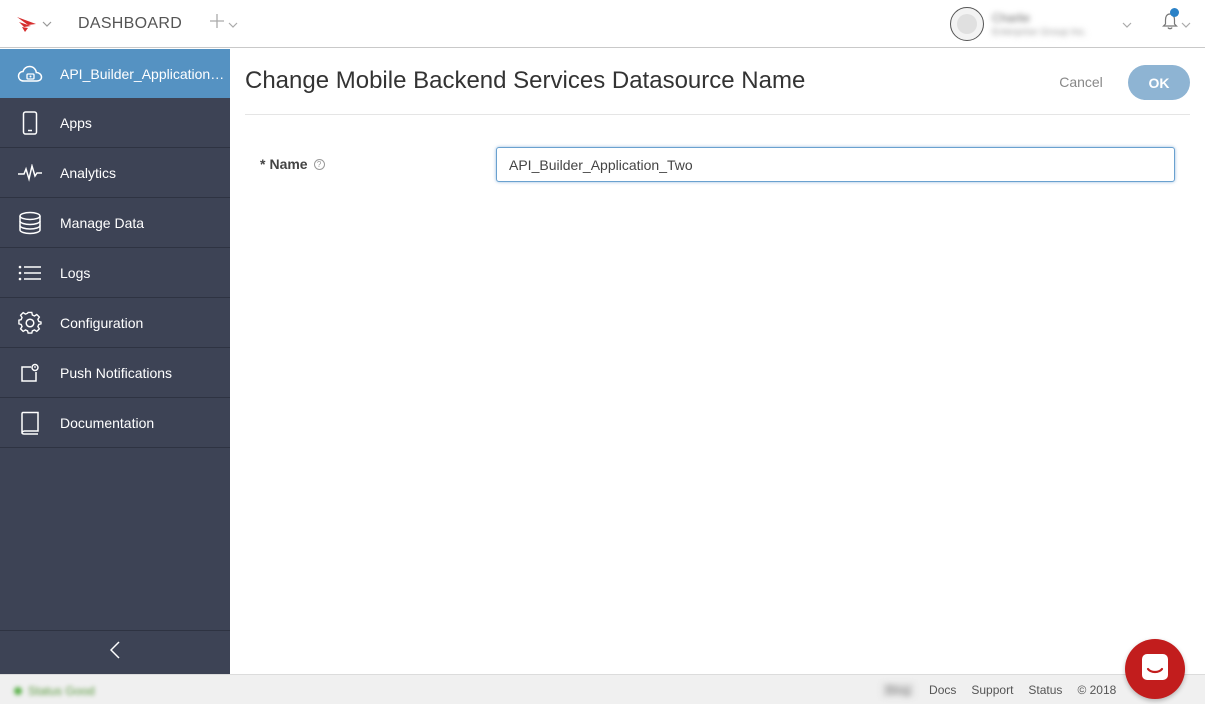  Describe the element at coordinates (102, 222) in the screenshot. I see `sidebar-item-label: Manage Data` at that location.